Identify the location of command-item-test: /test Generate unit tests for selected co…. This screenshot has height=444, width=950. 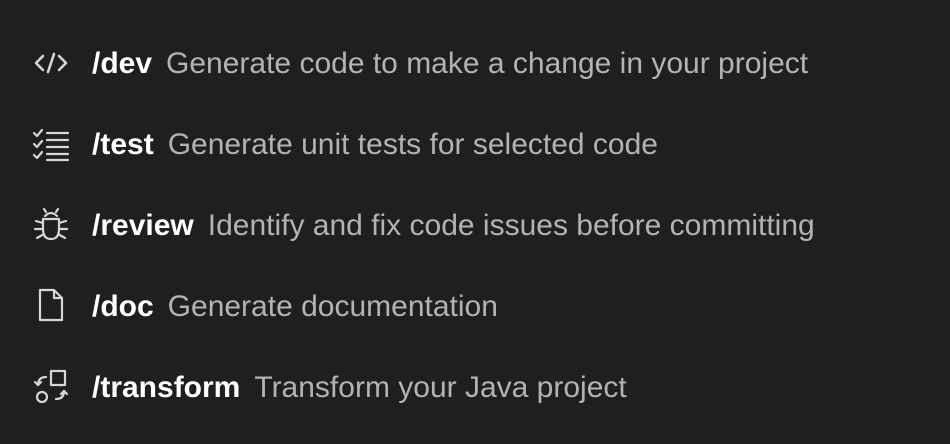
(475, 145).